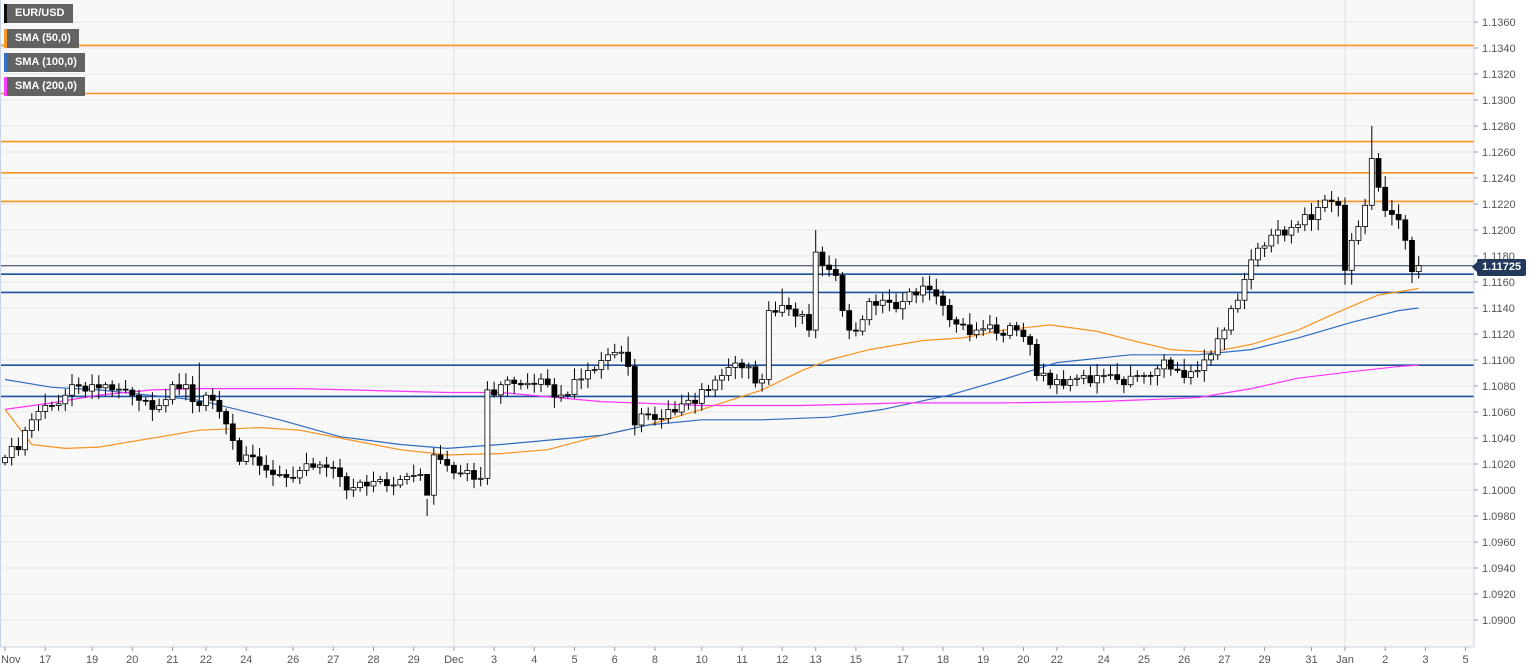 This screenshot has width=1536, height=669. Describe the element at coordinates (1499, 569) in the screenshot. I see `y-tick-label: 1.0940` at that location.